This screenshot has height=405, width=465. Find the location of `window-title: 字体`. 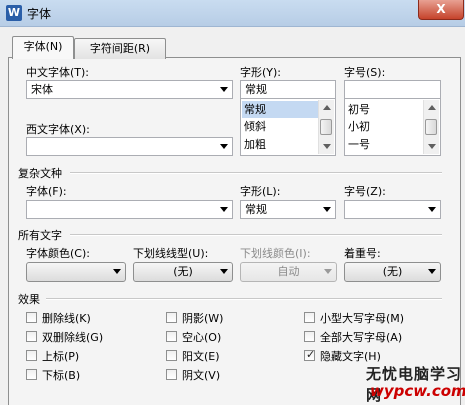

window-title: 字体 is located at coordinates (39, 14).